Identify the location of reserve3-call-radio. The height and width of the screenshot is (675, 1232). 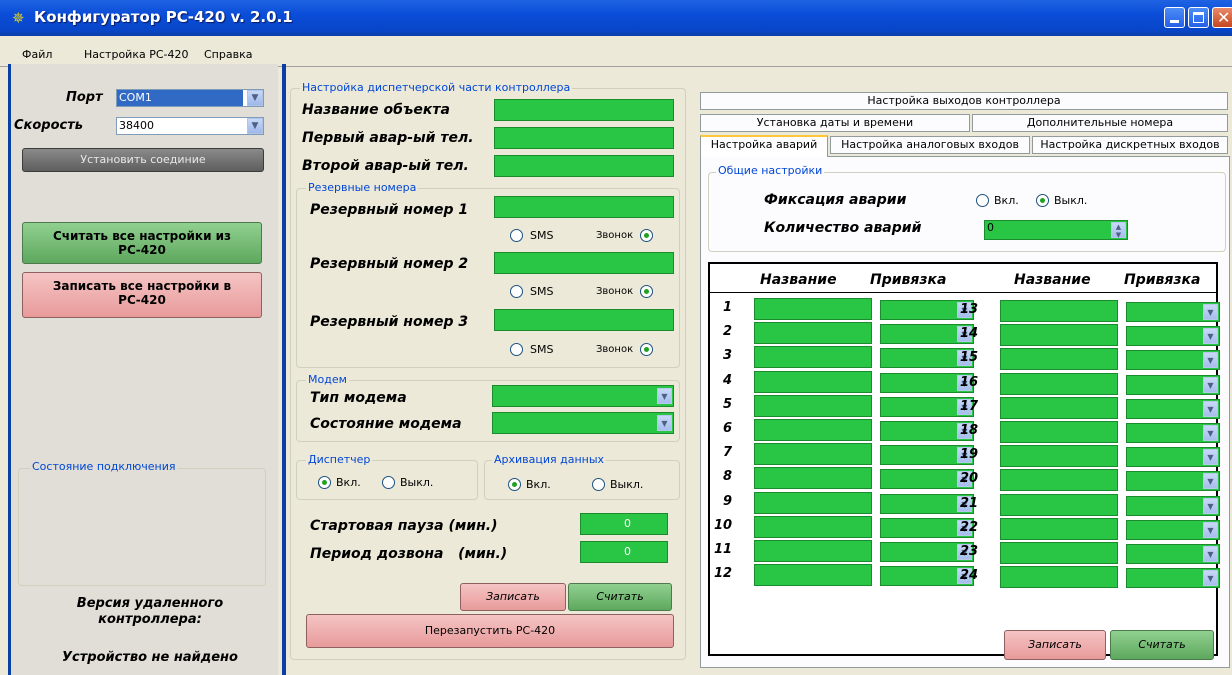
(646, 349).